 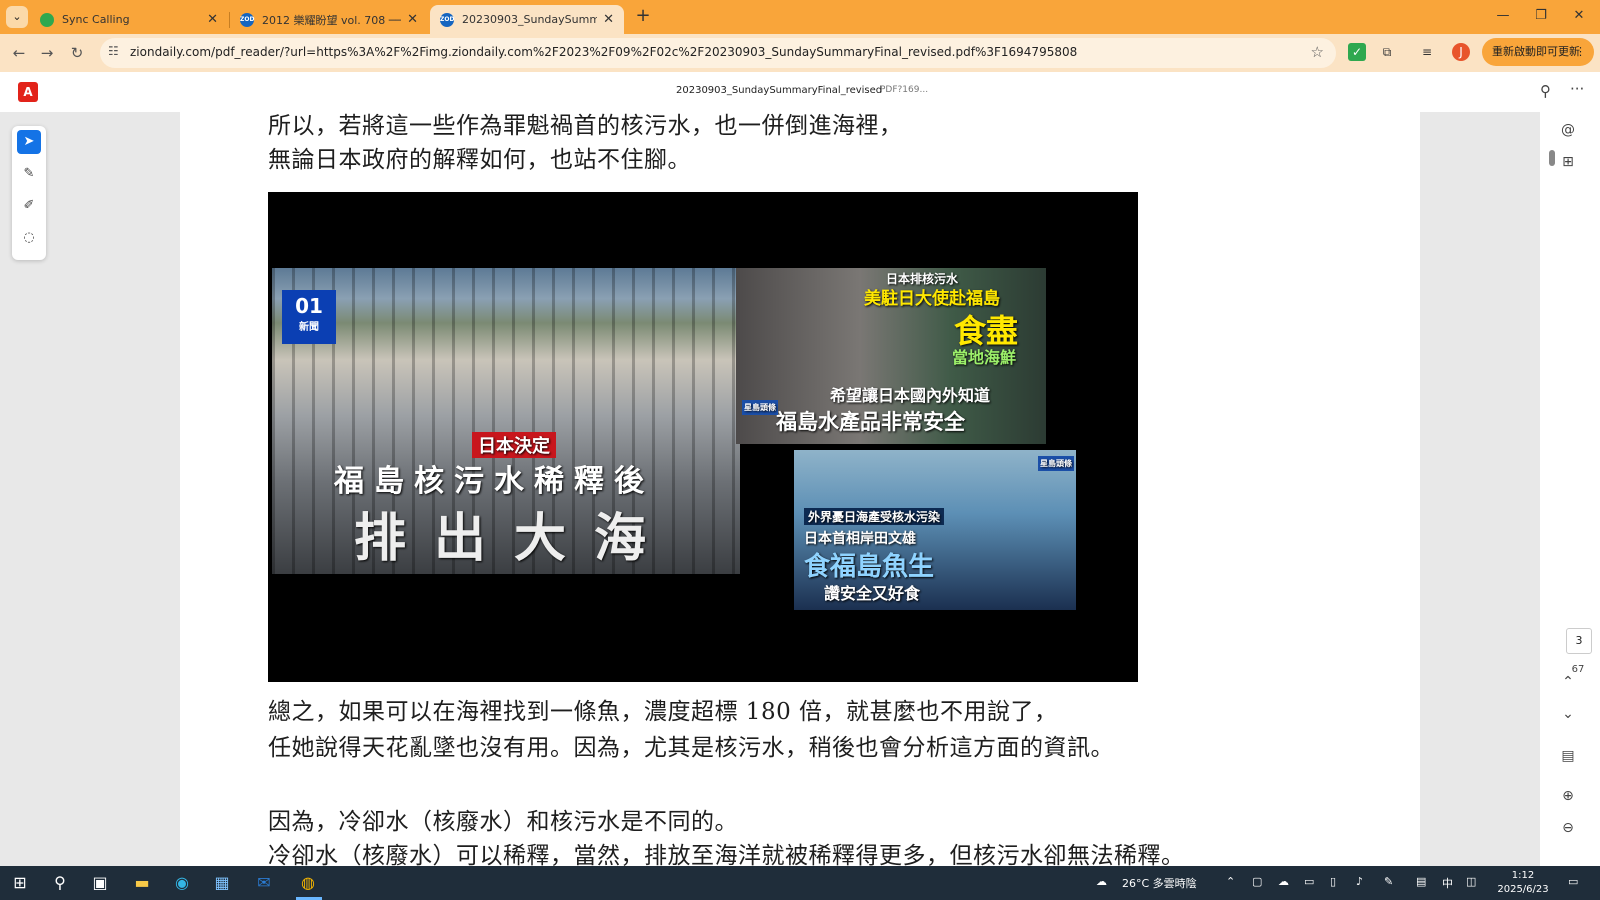 What do you see at coordinates (309, 306) in the screenshot?
I see `logo-text: 01` at bounding box center [309, 306].